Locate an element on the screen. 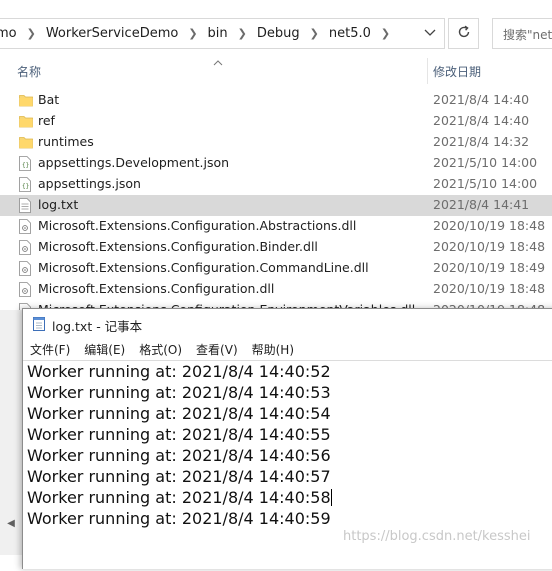 Image resolution: width=552 pixels, height=571 pixels. menu-bar: 文件(F) 编辑(E) 格式(O) 查看(V) 帮助(H) is located at coordinates (287, 349).